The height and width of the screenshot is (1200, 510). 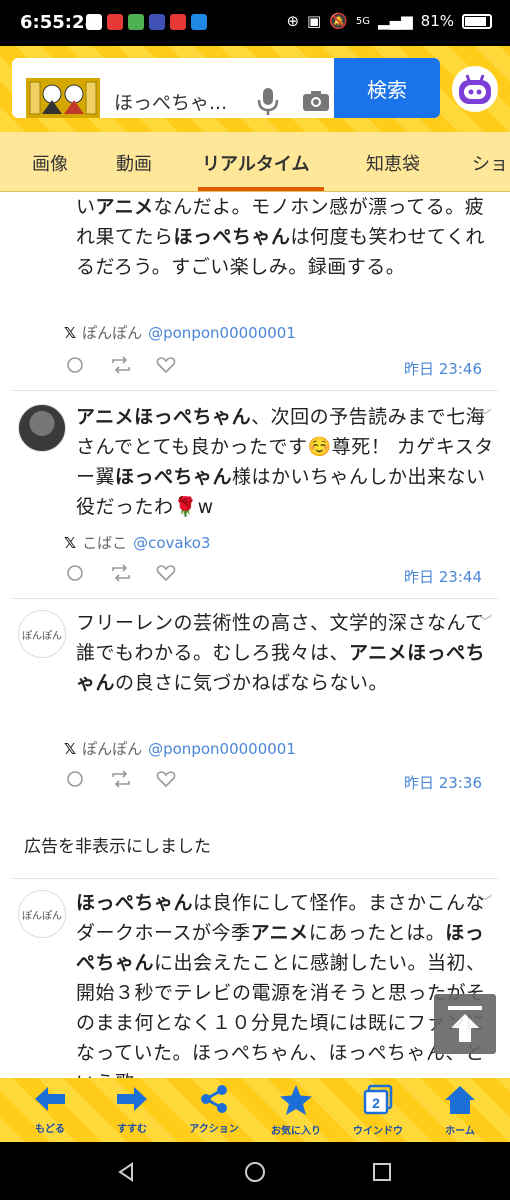 I want to click on nav-back-icon, so click(x=126, y=1172).